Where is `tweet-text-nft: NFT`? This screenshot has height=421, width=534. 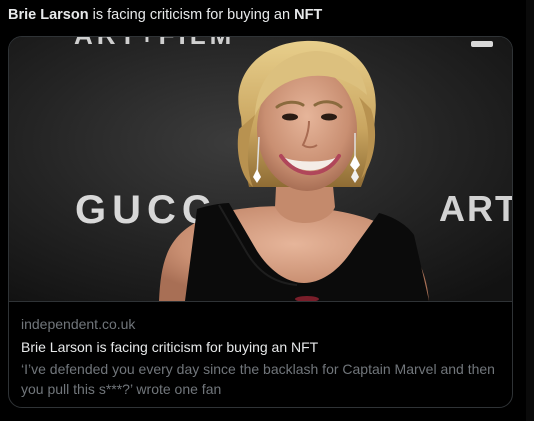 tweet-text-nft: NFT is located at coordinates (308, 15).